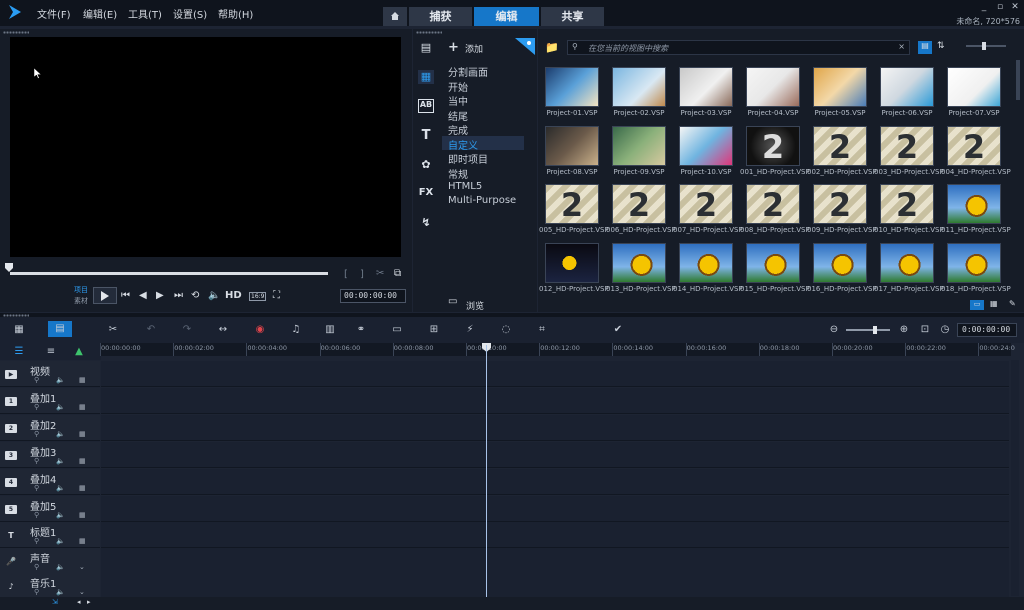 This screenshot has width=1024, height=610. Describe the element at coordinates (434, 330) in the screenshot. I see `multi-camera-icon: ⊞` at that location.